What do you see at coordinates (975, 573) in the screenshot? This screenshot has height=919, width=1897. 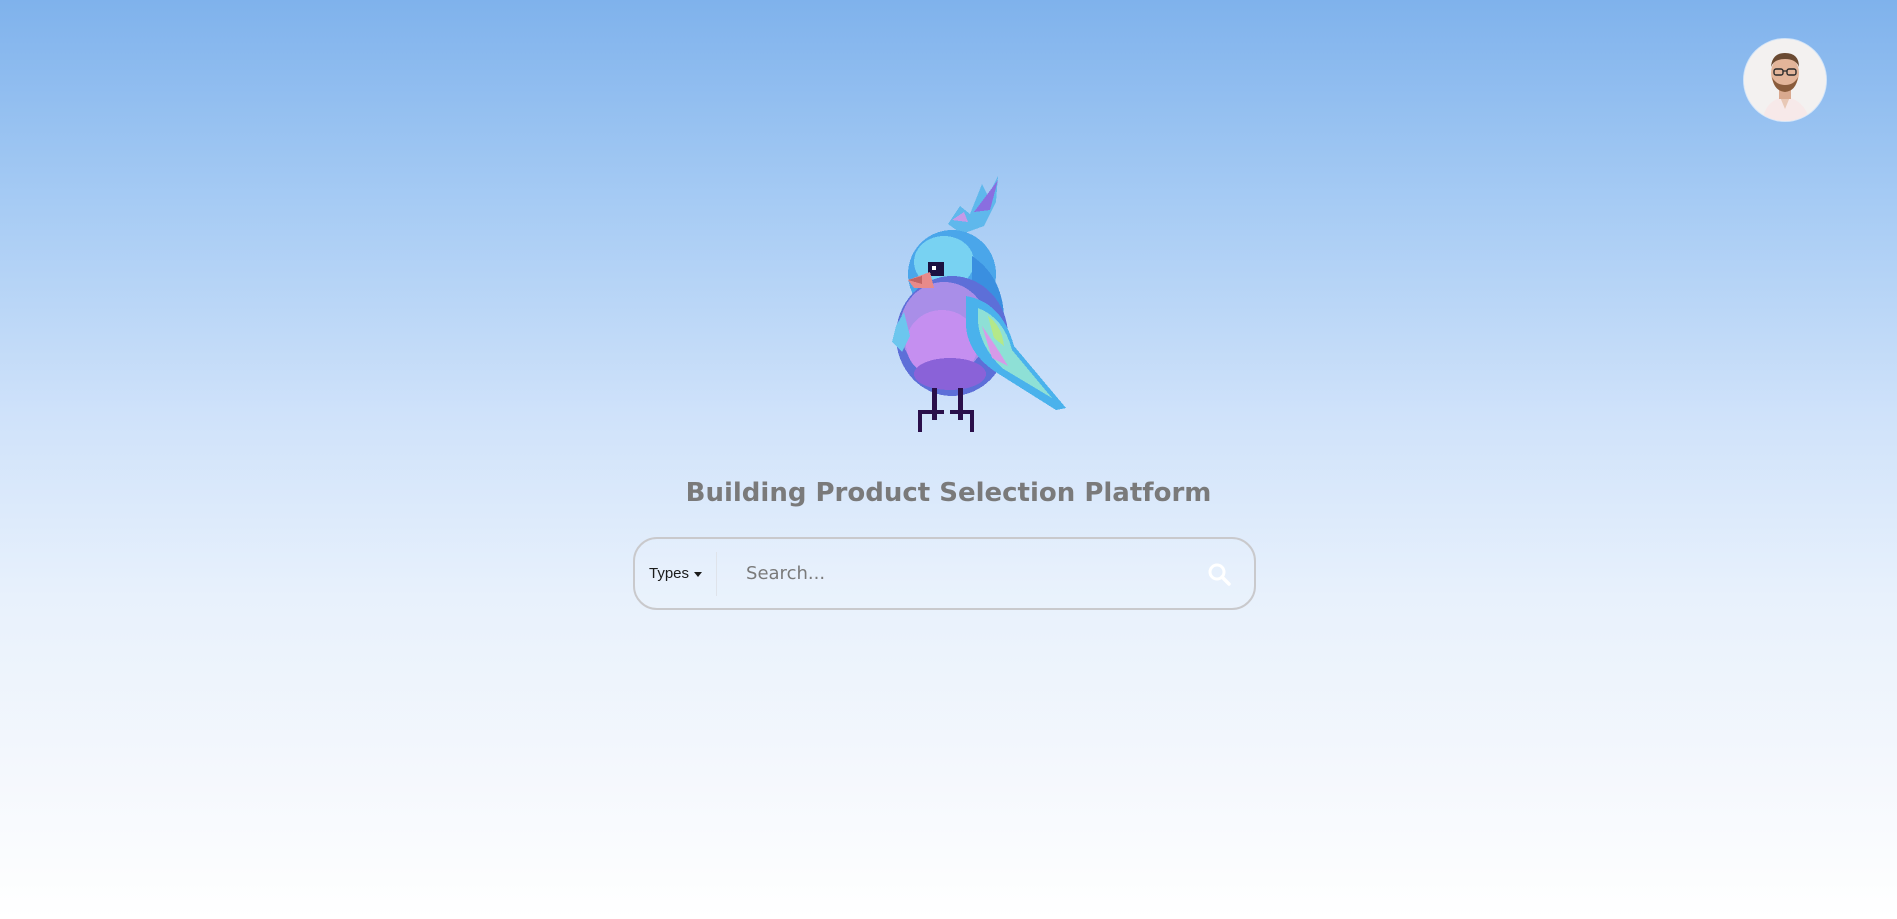 I see `search-input` at bounding box center [975, 573].